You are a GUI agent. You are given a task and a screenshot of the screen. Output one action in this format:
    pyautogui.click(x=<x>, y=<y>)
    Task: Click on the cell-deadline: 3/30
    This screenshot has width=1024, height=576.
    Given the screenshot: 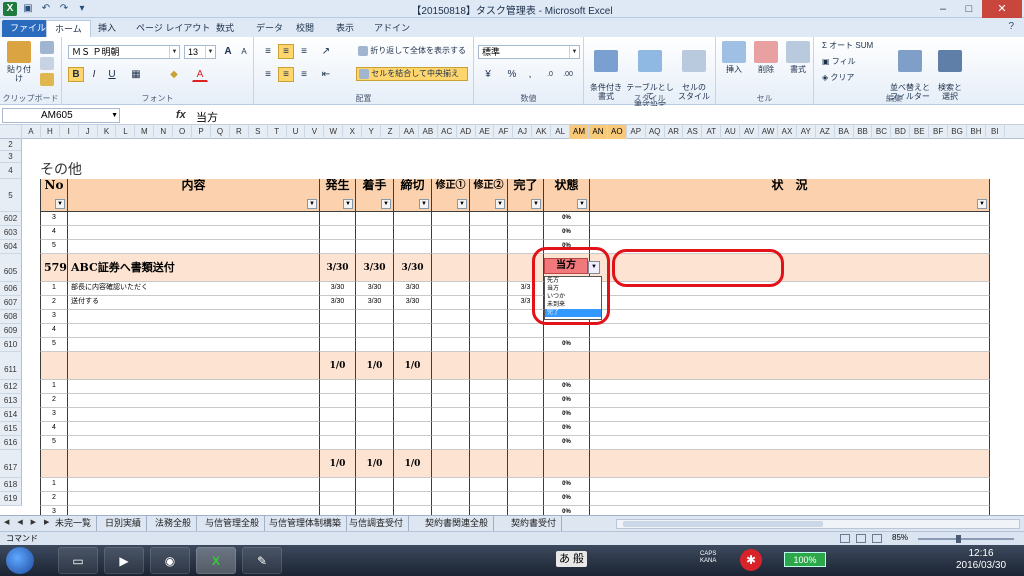 What is the action you would take?
    pyautogui.click(x=413, y=268)
    